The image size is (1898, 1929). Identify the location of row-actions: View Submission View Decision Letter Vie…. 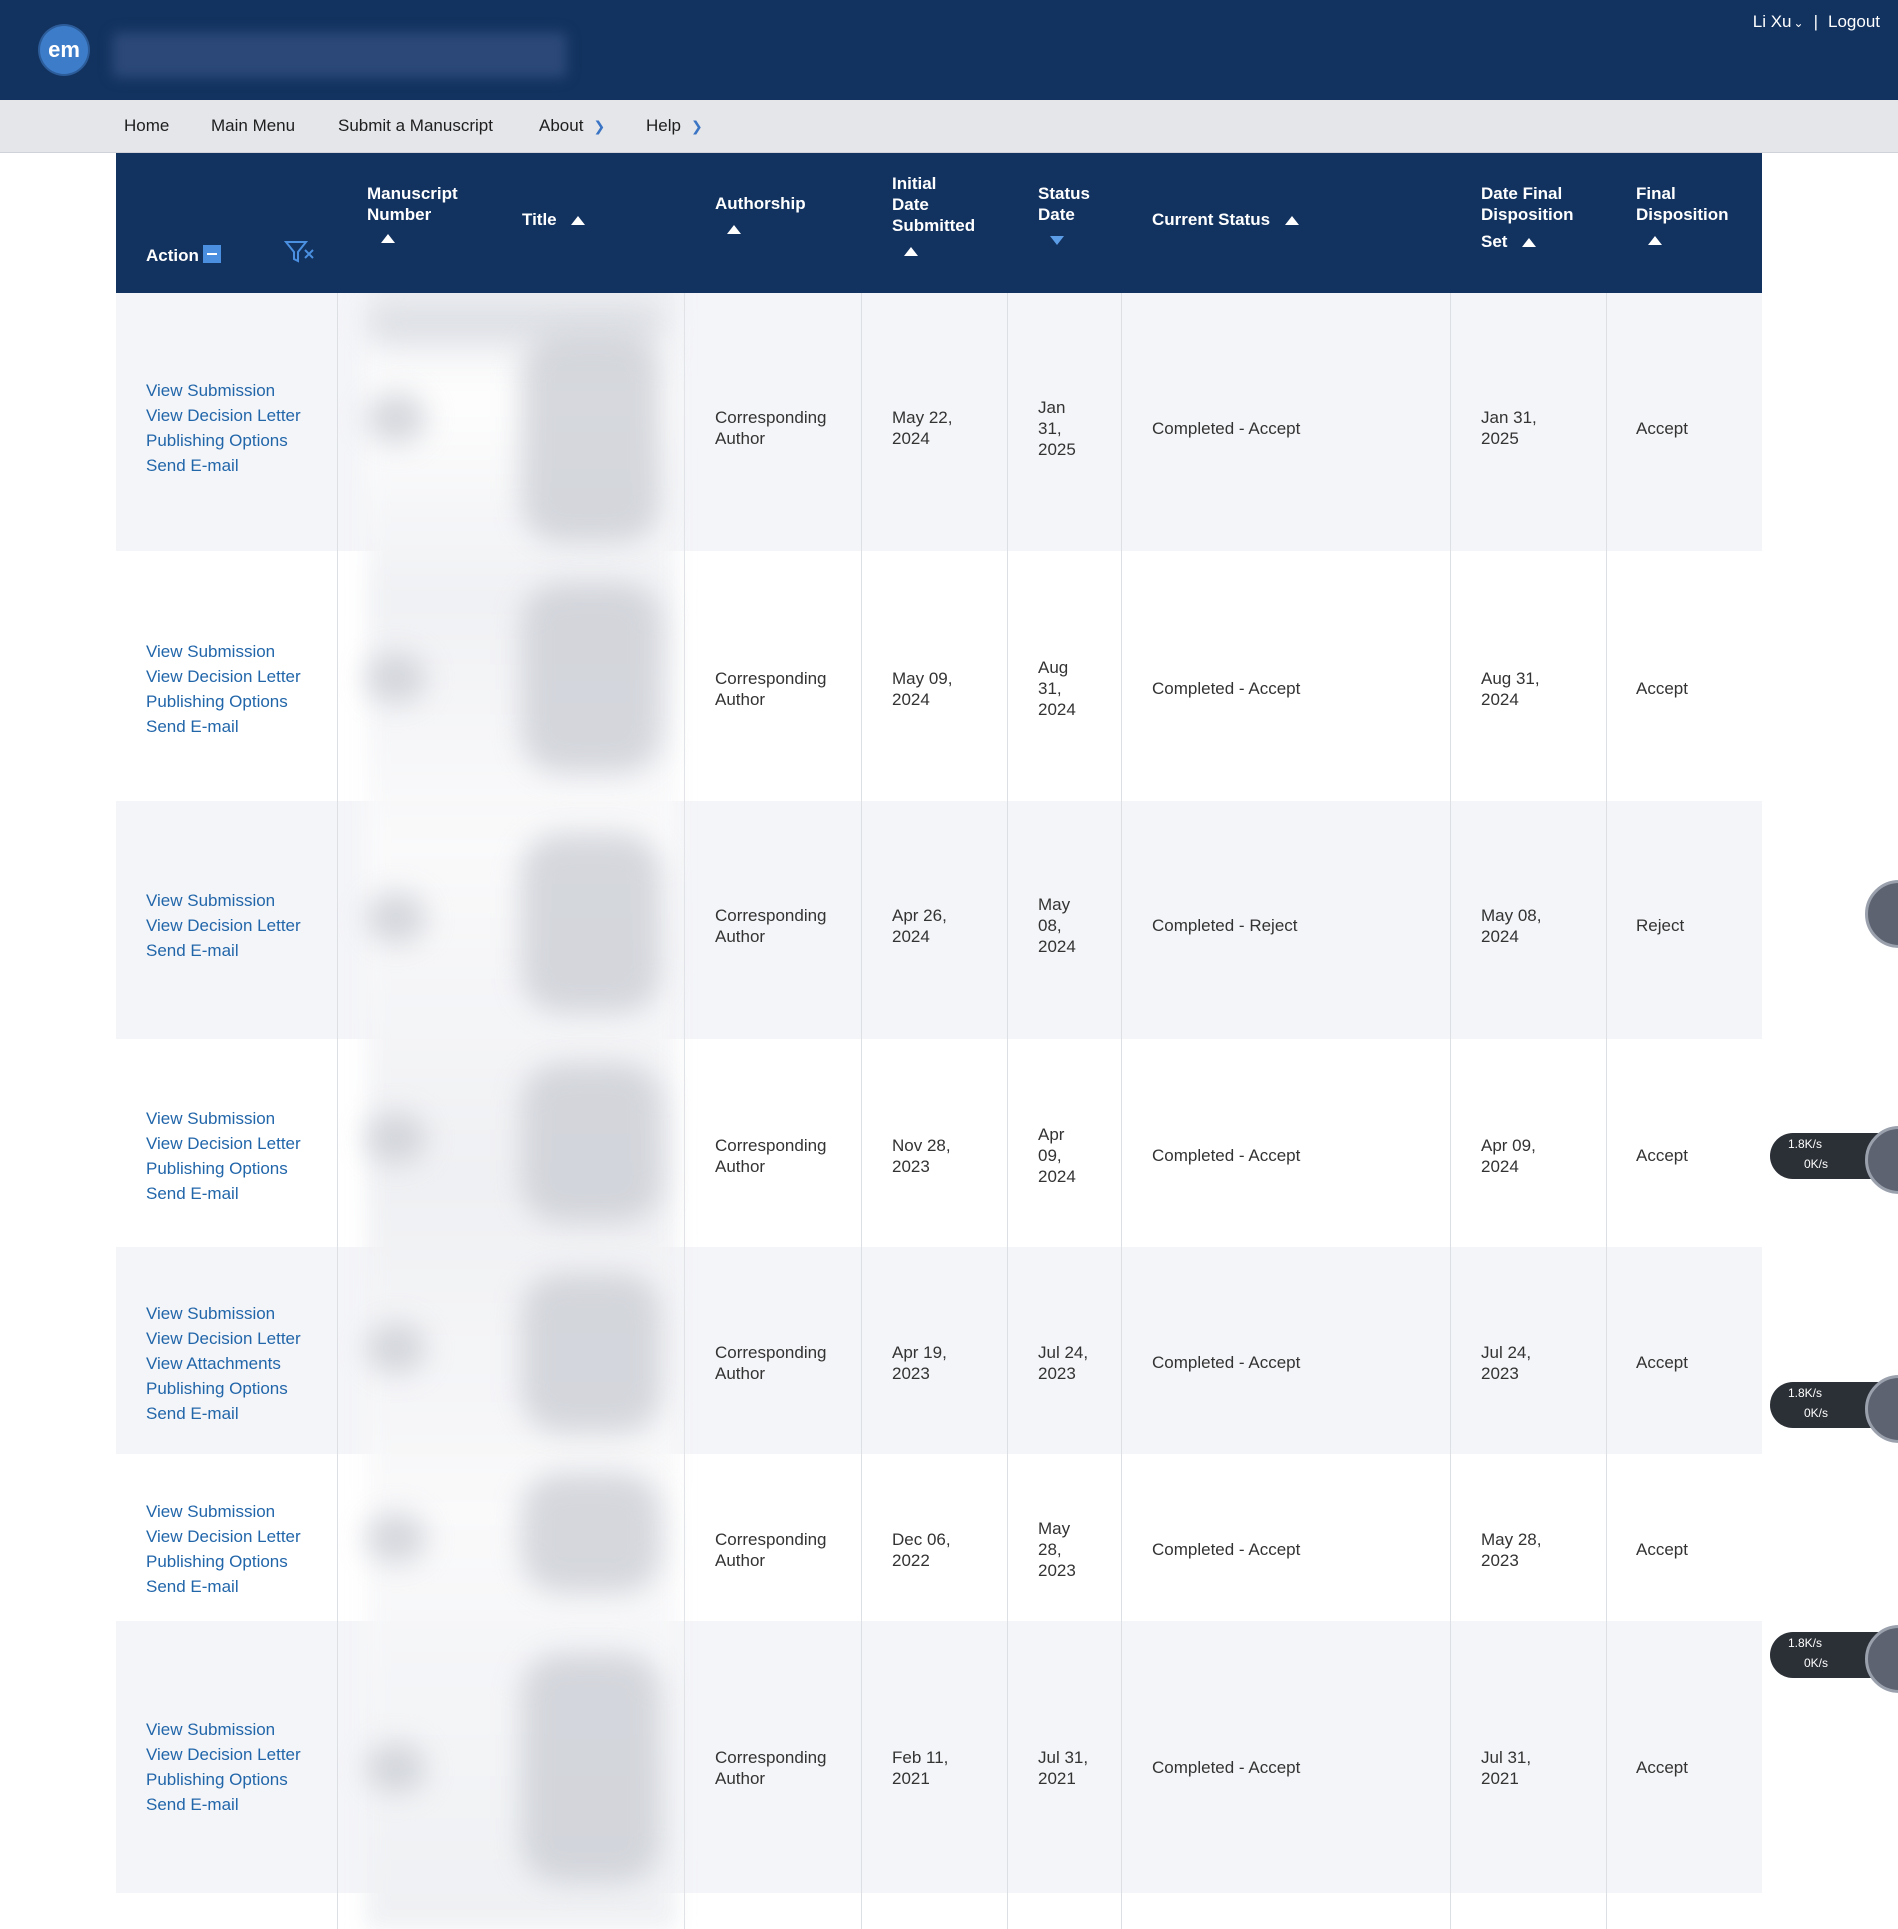
(223, 1363).